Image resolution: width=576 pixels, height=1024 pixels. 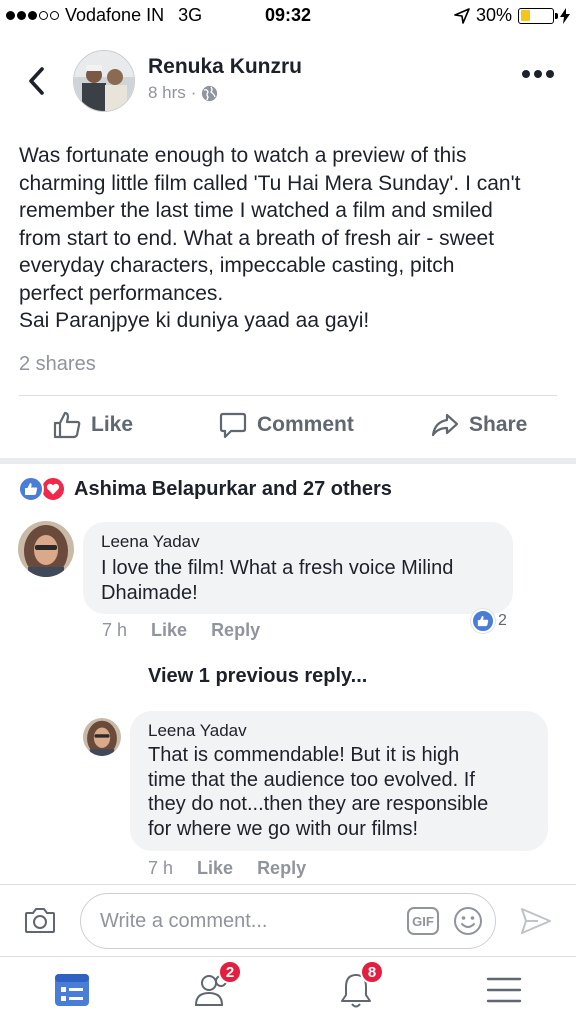 I want to click on chevron-left-icon, so click(x=36, y=81).